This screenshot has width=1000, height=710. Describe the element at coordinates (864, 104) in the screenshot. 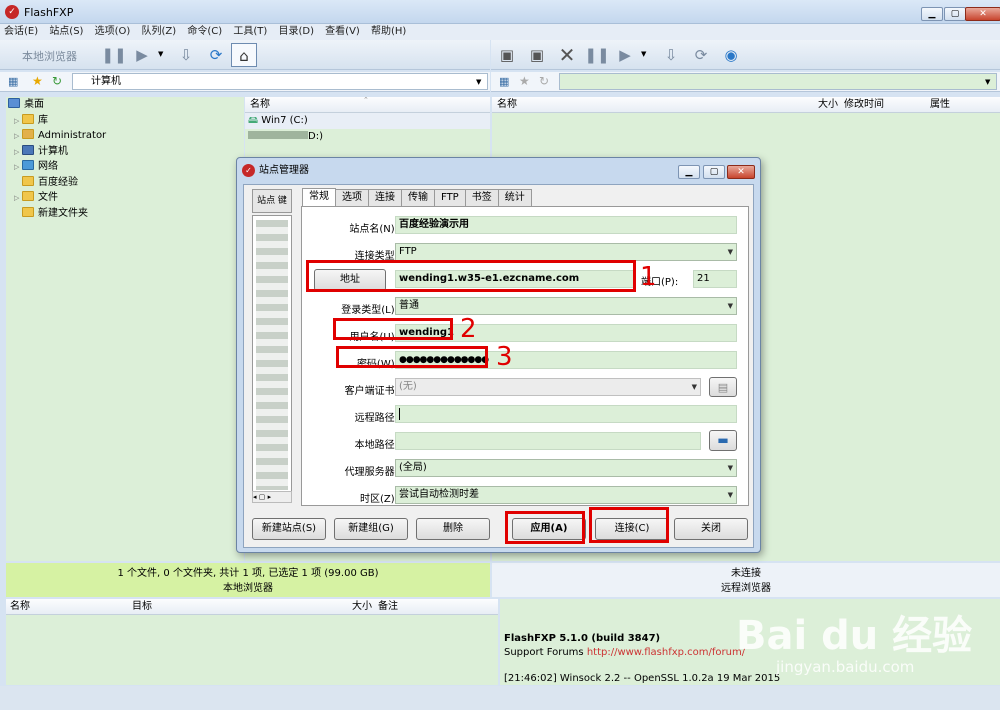

I see `col-modified-header: 修改时间` at that location.